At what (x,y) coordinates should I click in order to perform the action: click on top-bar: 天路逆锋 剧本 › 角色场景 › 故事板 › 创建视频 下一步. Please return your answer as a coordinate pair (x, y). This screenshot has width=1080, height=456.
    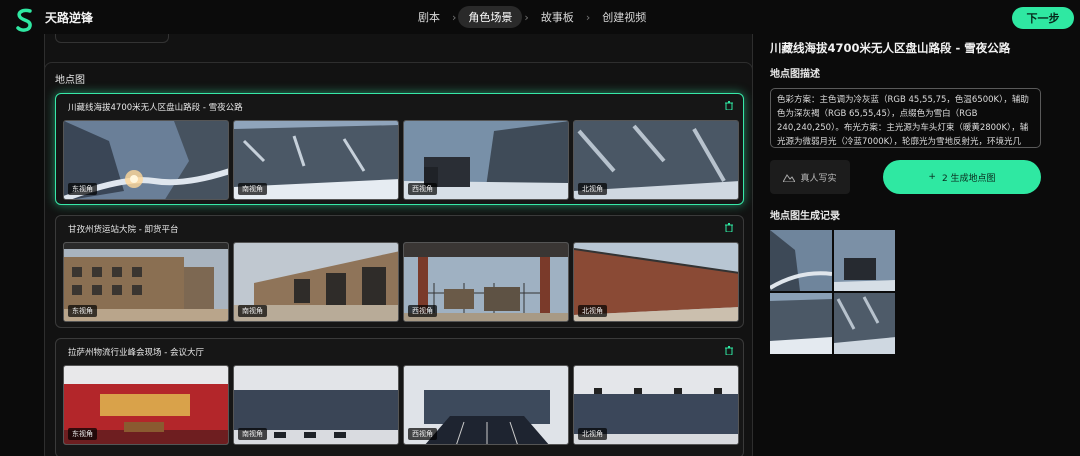
    Looking at the image, I should click on (540, 17).